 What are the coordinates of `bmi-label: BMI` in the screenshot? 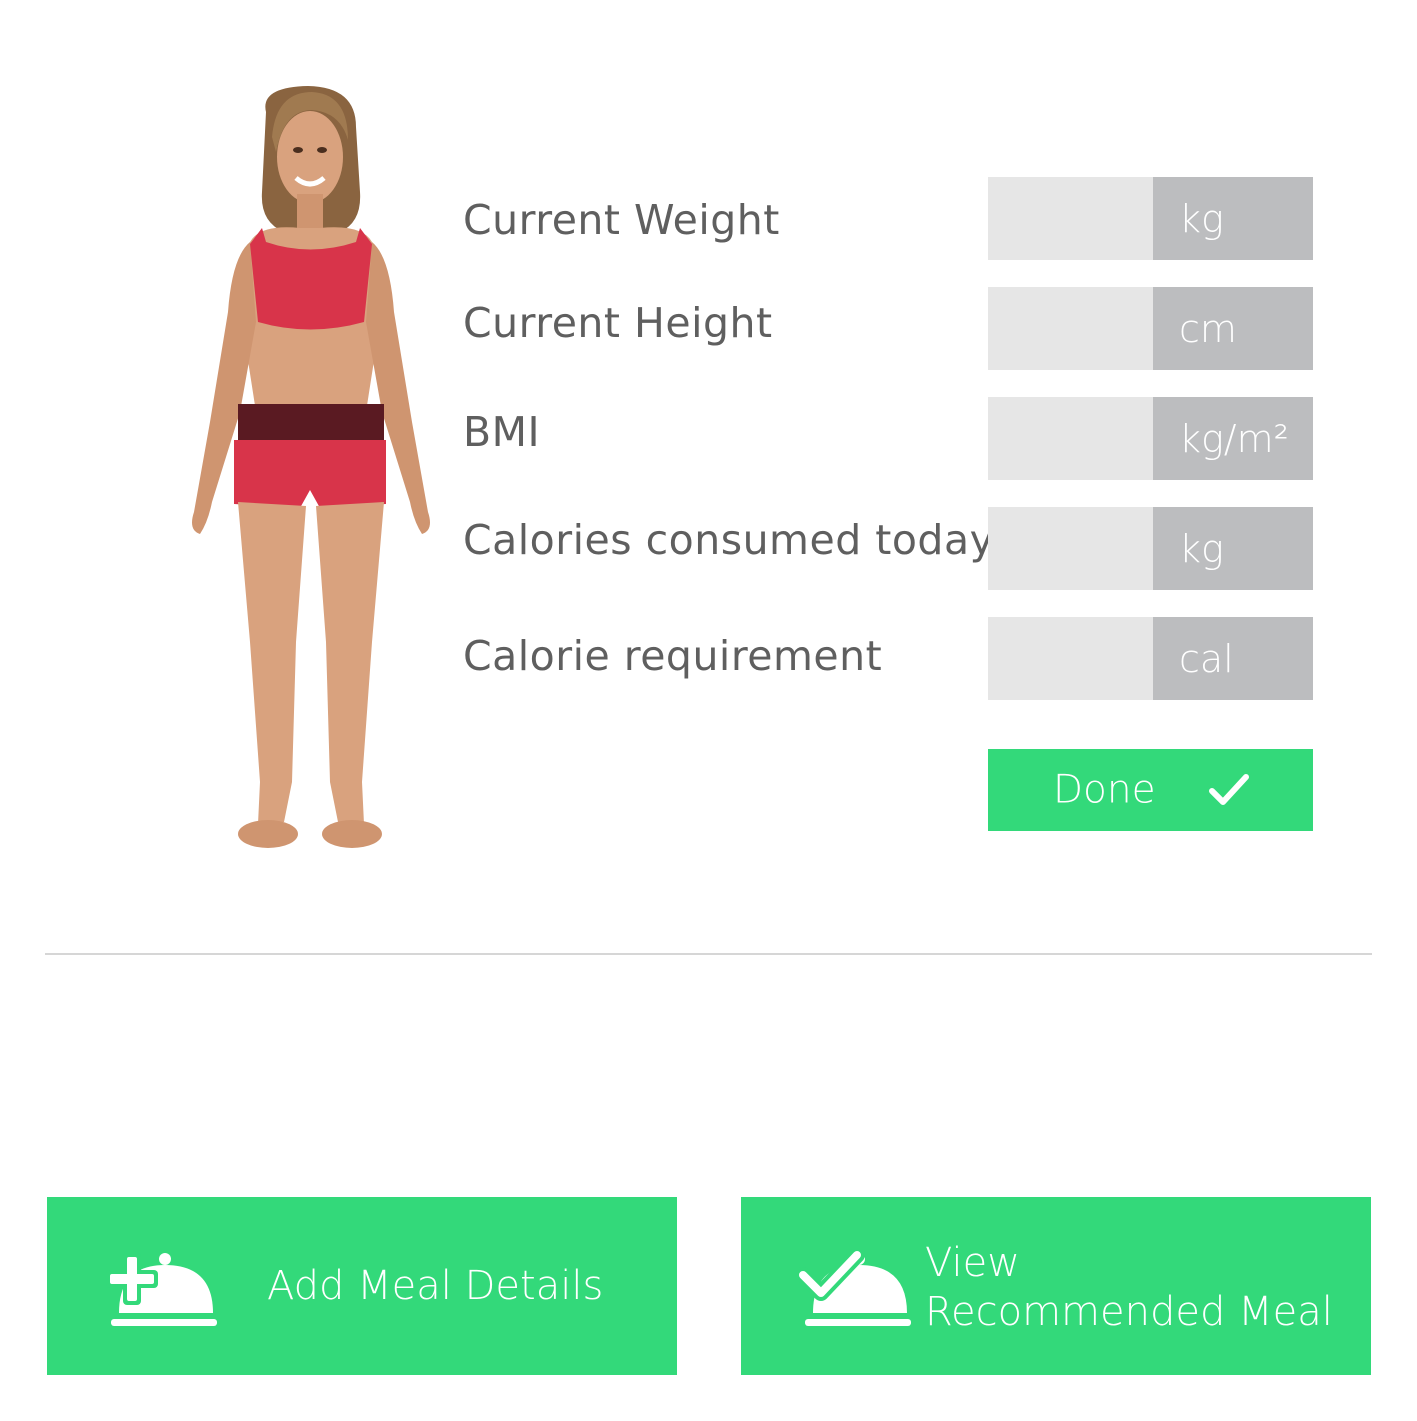 It's located at (502, 432).